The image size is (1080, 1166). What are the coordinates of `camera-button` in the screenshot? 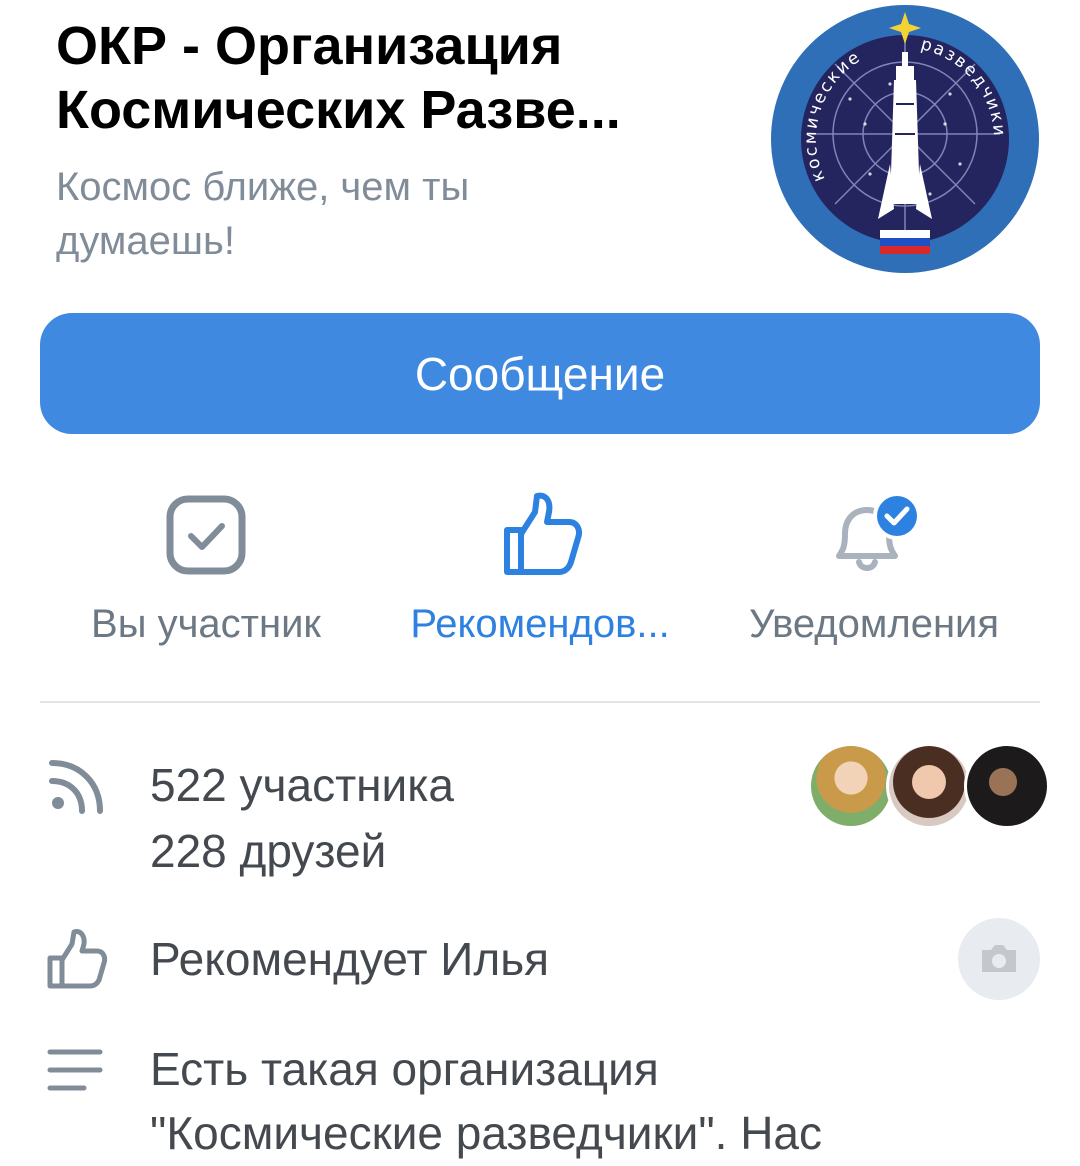 It's located at (999, 959).